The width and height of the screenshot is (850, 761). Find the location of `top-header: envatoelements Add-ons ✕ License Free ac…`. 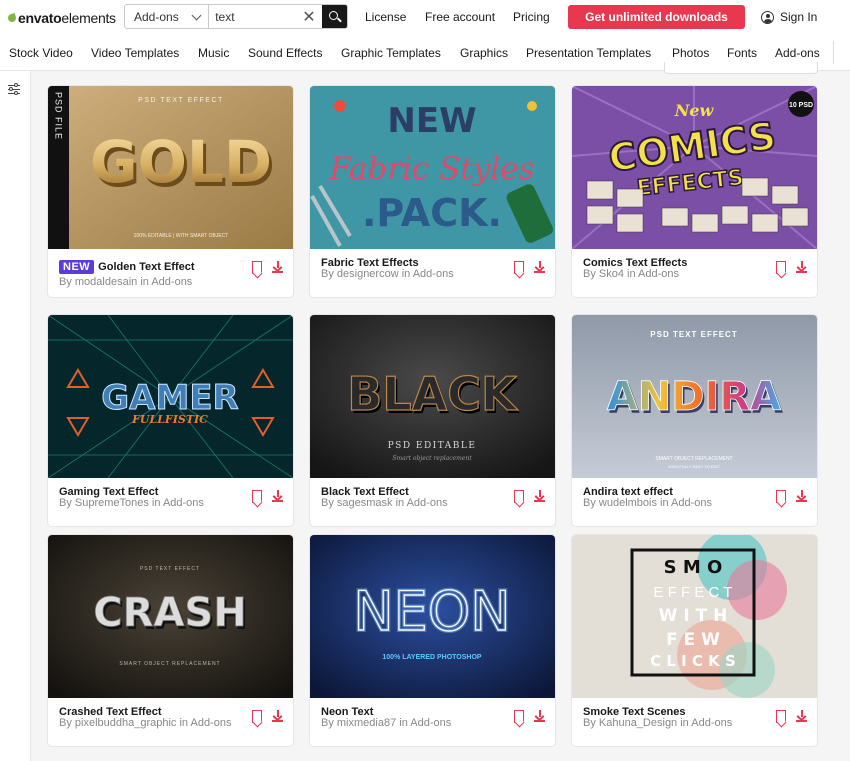

top-header: envatoelements Add-ons ✕ License Free ac… is located at coordinates (425, 17).